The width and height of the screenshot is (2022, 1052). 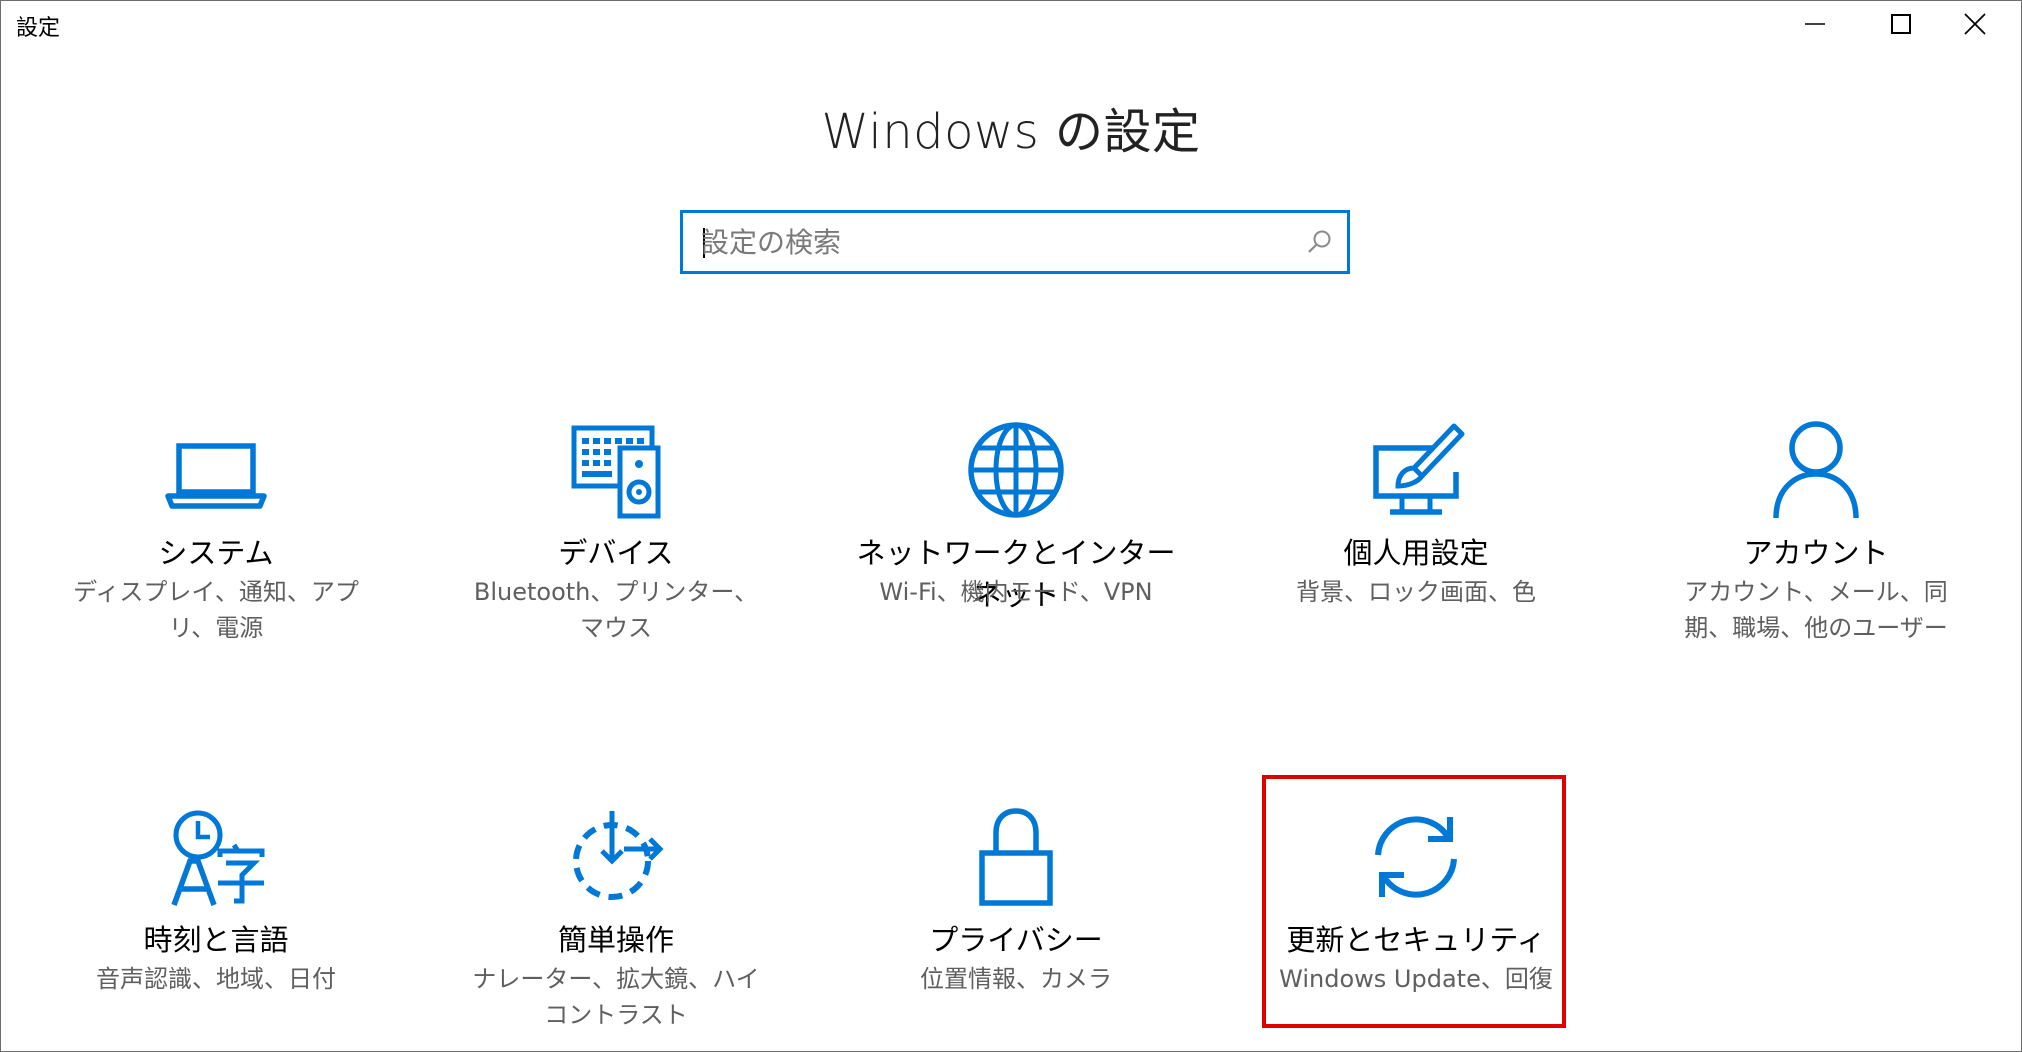 I want to click on tile-time-language: 時刻と言語 音声認識、地域、日付, so click(x=216, y=920).